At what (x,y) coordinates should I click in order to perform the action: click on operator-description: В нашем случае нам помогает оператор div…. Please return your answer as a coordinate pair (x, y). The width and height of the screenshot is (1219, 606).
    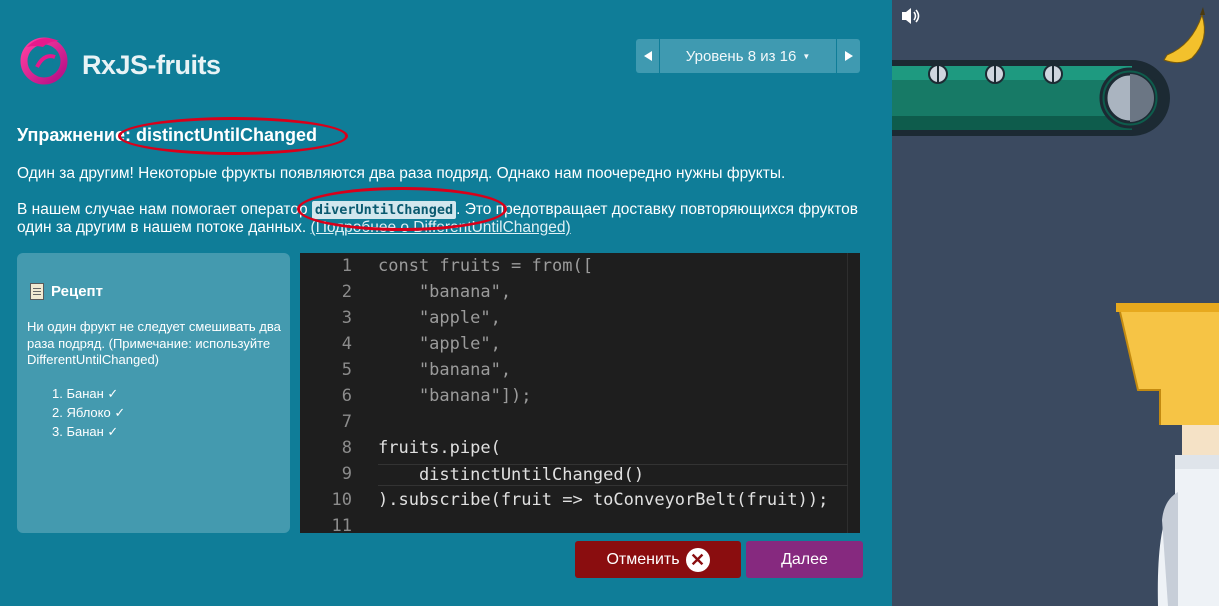
    Looking at the image, I should click on (442, 219).